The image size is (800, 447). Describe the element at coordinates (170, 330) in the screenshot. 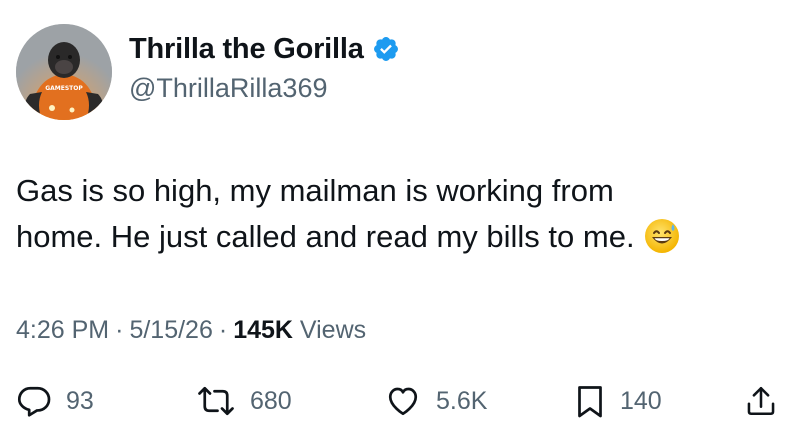

I see `tweet-date: 5/15/26` at that location.